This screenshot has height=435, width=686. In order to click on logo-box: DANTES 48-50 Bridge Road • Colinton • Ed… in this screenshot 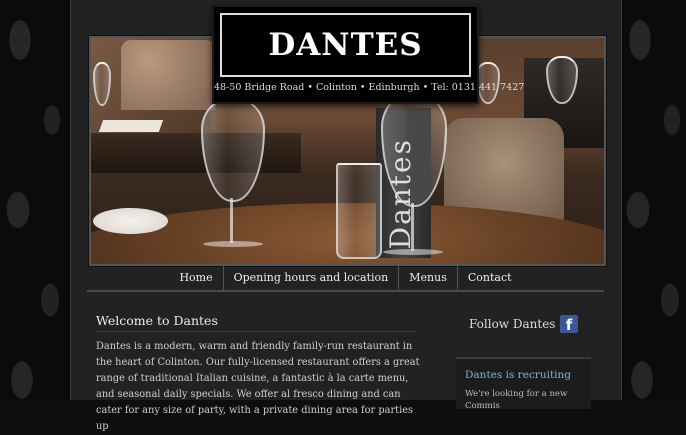, I will do `click(368, 54)`.